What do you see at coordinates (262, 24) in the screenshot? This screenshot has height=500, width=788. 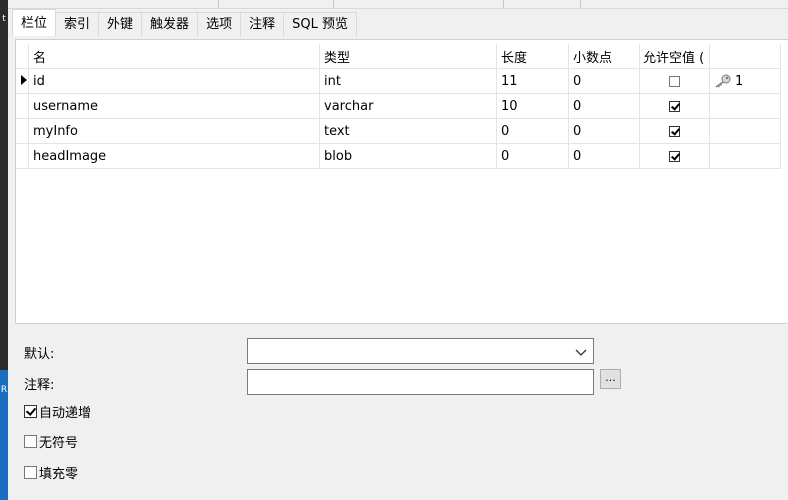 I see `tab-comment: 注释` at bounding box center [262, 24].